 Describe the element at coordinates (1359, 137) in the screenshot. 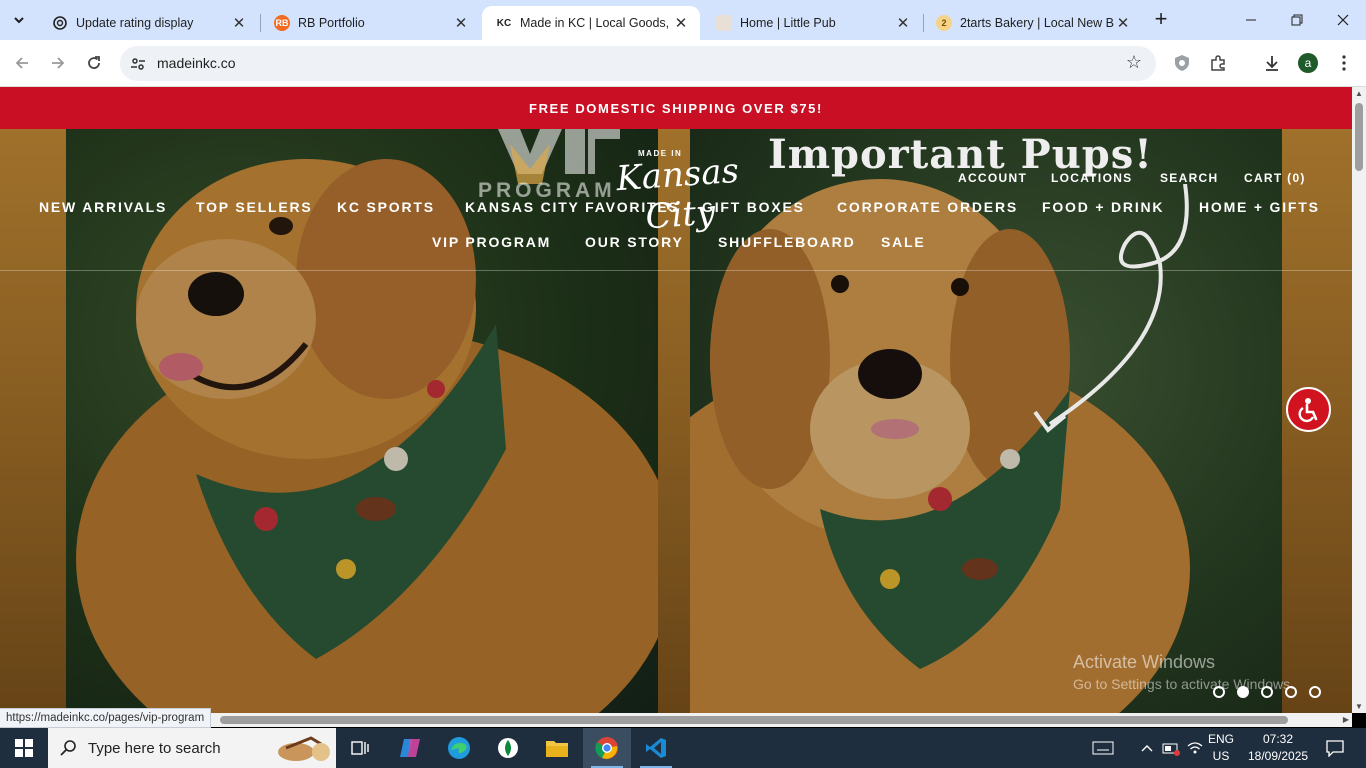

I see `vertical-scroll-thumb` at that location.